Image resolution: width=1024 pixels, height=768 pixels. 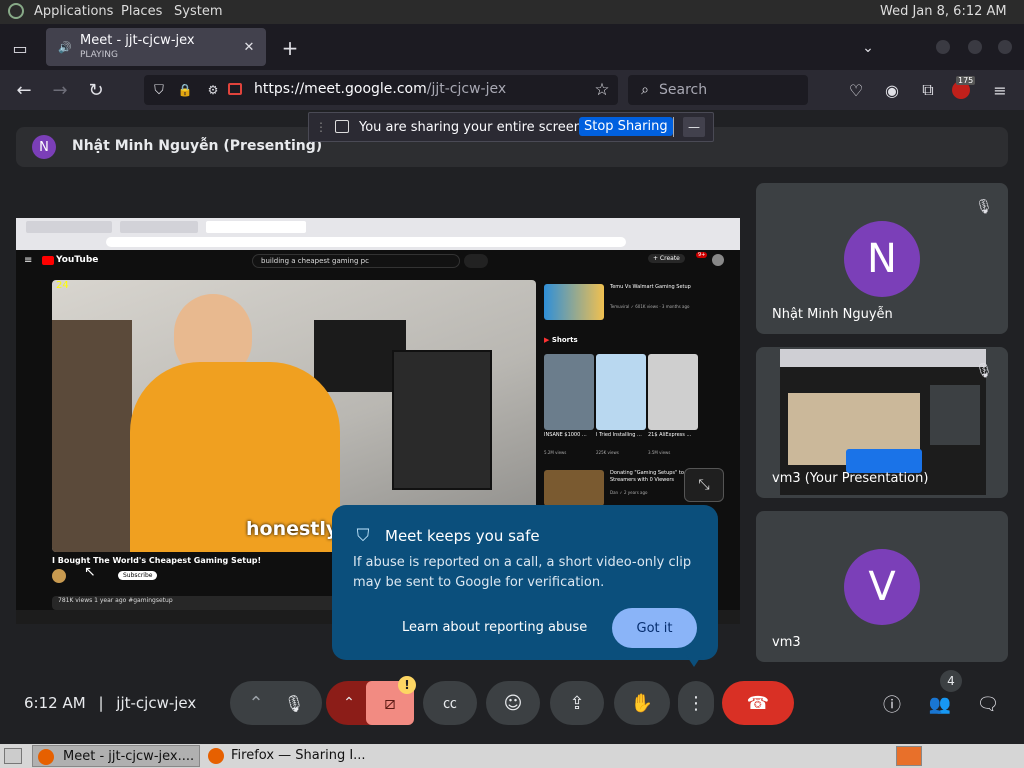 I want to click on minimize-window-icon, so click(x=943, y=47).